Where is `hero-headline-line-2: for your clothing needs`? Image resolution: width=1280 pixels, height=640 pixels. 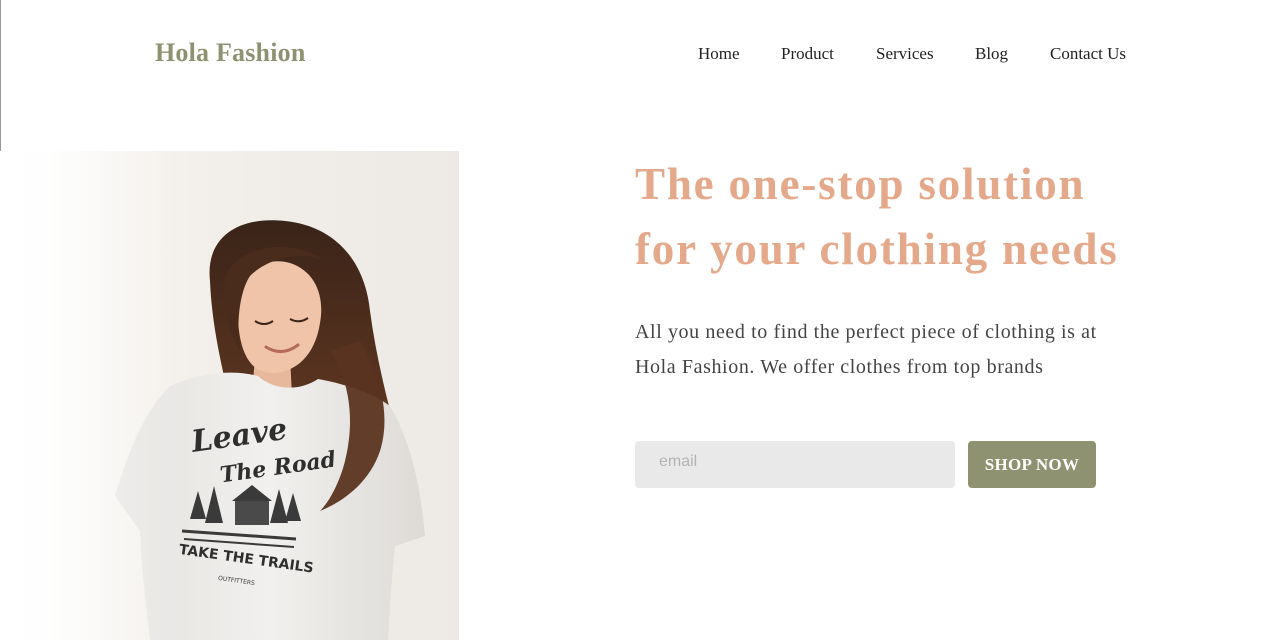
hero-headline-line-2: for your clothing needs is located at coordinates (877, 249).